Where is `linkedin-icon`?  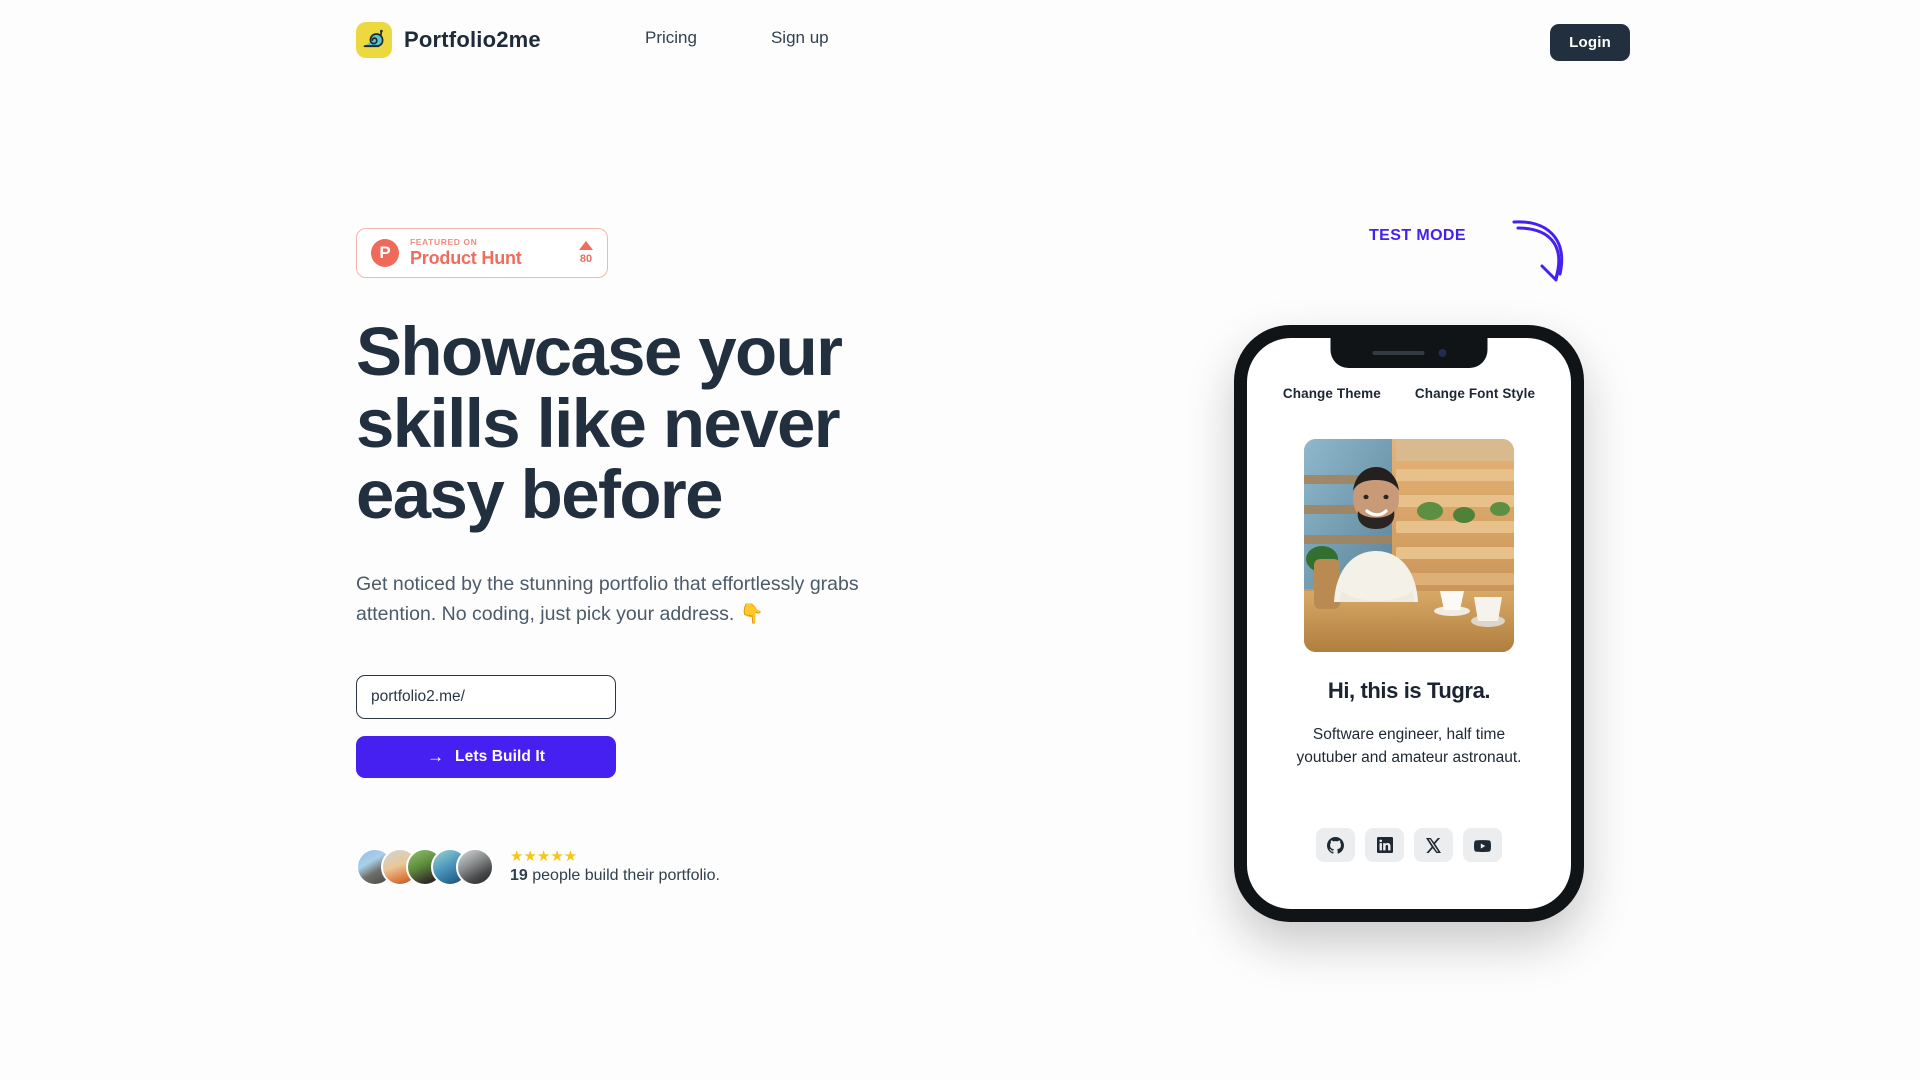
linkedin-icon is located at coordinates (1384, 845).